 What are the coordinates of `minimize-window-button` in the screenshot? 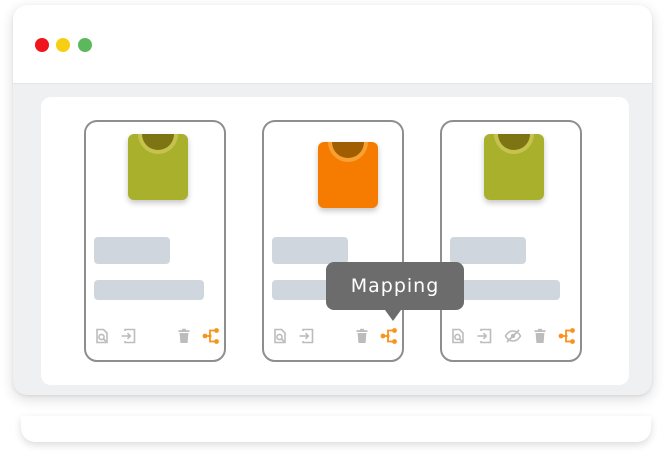 It's located at (63, 45).